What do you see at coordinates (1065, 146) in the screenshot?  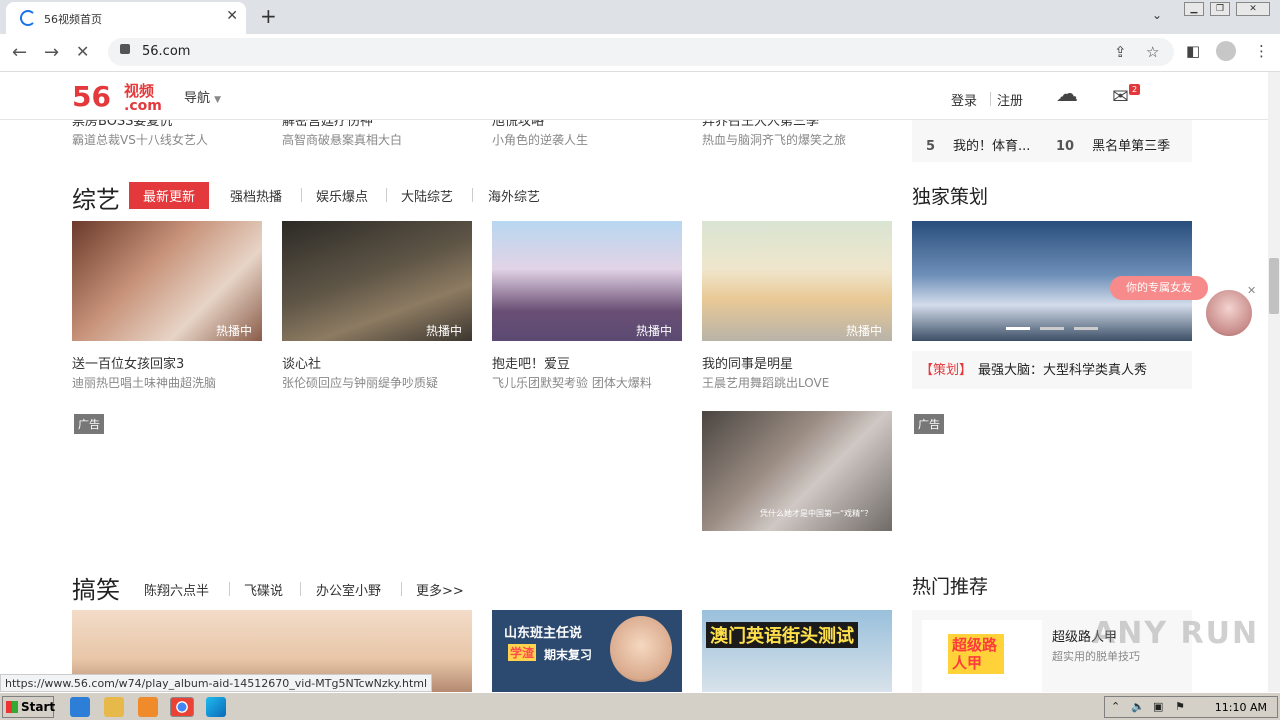 I see `rank-number: 10` at bounding box center [1065, 146].